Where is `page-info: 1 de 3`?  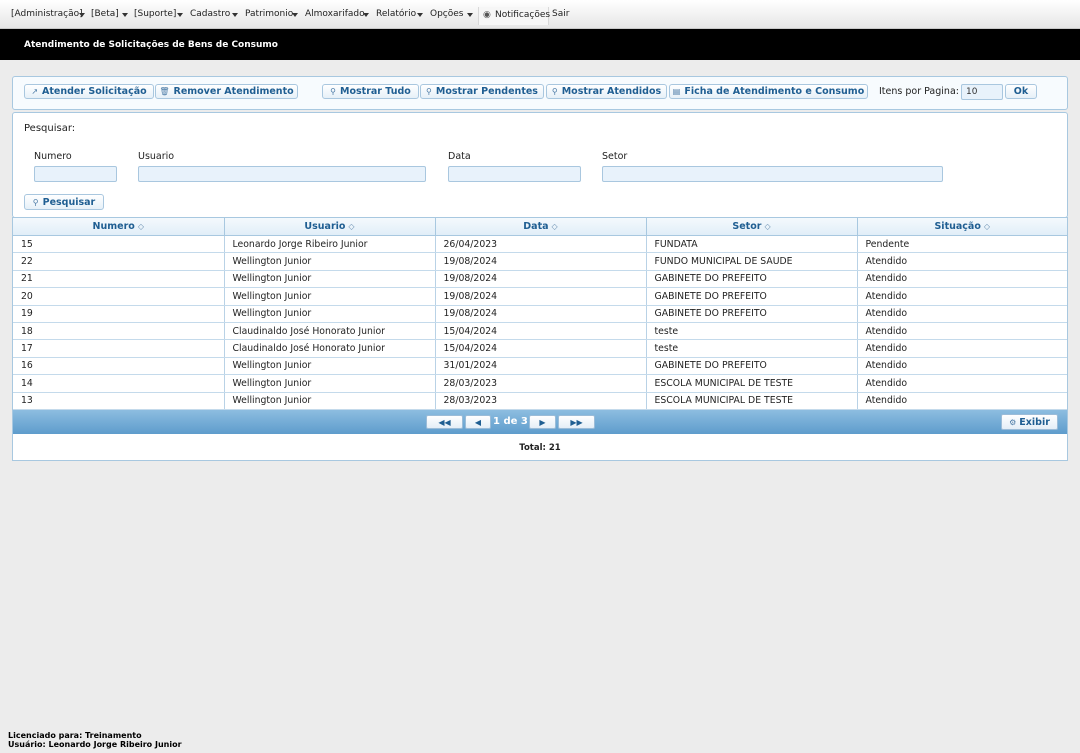 page-info: 1 de 3 is located at coordinates (510, 421).